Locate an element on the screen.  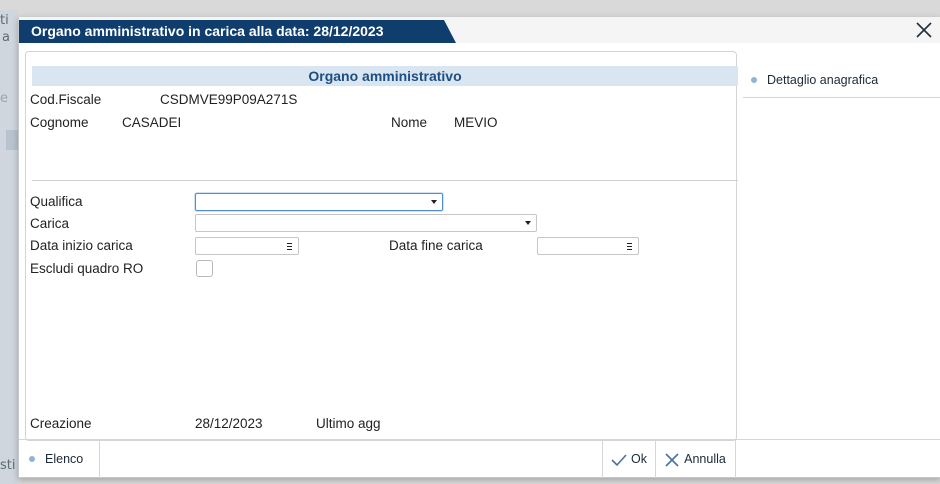
nome-label: Nome is located at coordinates (409, 122).